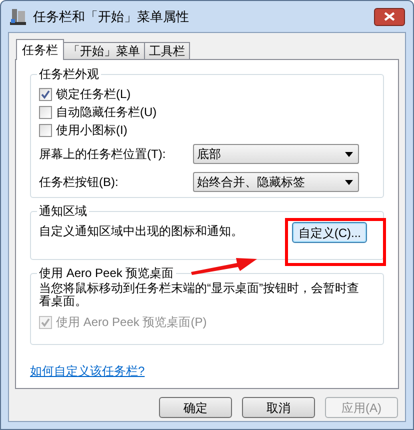  Describe the element at coordinates (276, 182) in the screenshot. I see `dropdown: 始终合并、隐藏标签` at that location.